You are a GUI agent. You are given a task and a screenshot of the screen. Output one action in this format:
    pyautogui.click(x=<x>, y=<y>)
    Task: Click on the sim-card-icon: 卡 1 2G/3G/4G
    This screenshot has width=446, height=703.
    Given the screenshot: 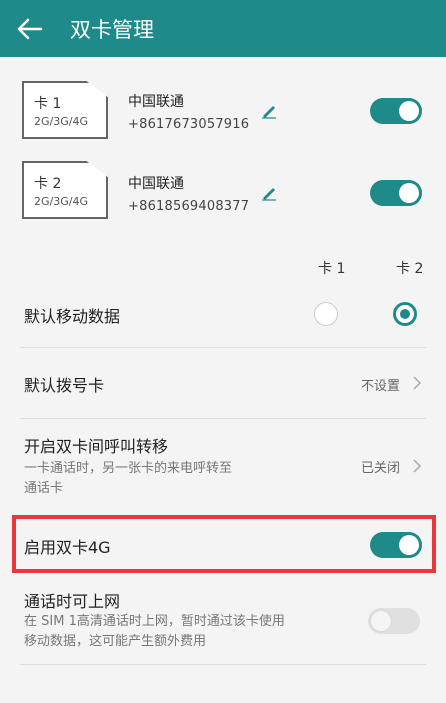 What is the action you would take?
    pyautogui.click(x=65, y=110)
    